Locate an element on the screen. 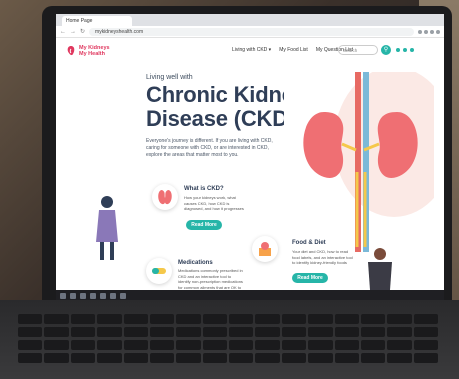  extension-icons is located at coordinates (429, 31).